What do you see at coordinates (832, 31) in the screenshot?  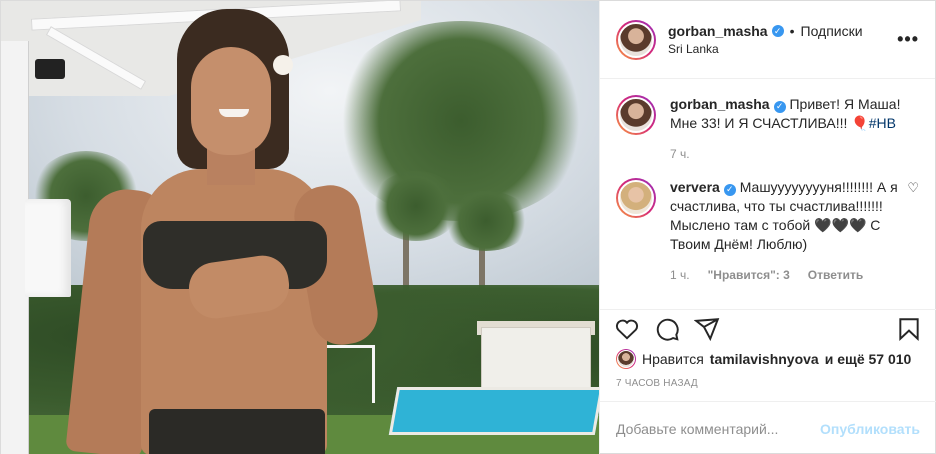 I see `following-button: Подписки` at bounding box center [832, 31].